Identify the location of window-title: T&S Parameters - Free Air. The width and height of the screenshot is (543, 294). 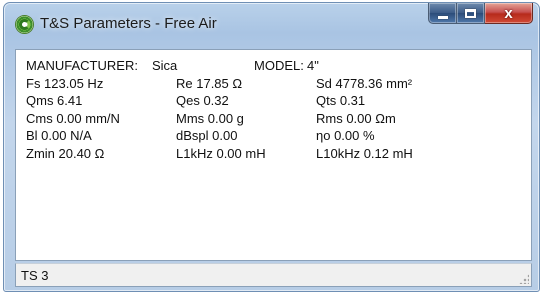
(128, 23).